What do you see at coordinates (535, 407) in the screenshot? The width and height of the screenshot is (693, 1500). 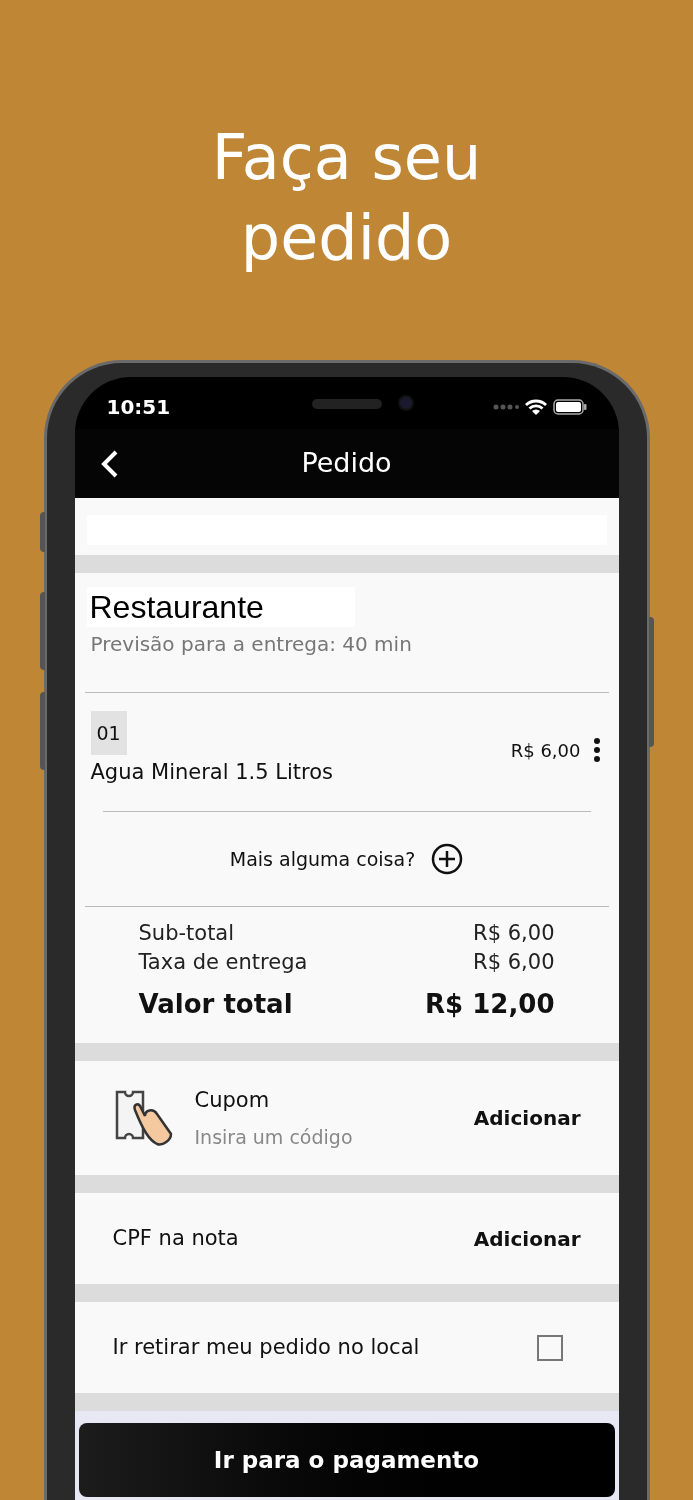 I see `wifi-icon` at bounding box center [535, 407].